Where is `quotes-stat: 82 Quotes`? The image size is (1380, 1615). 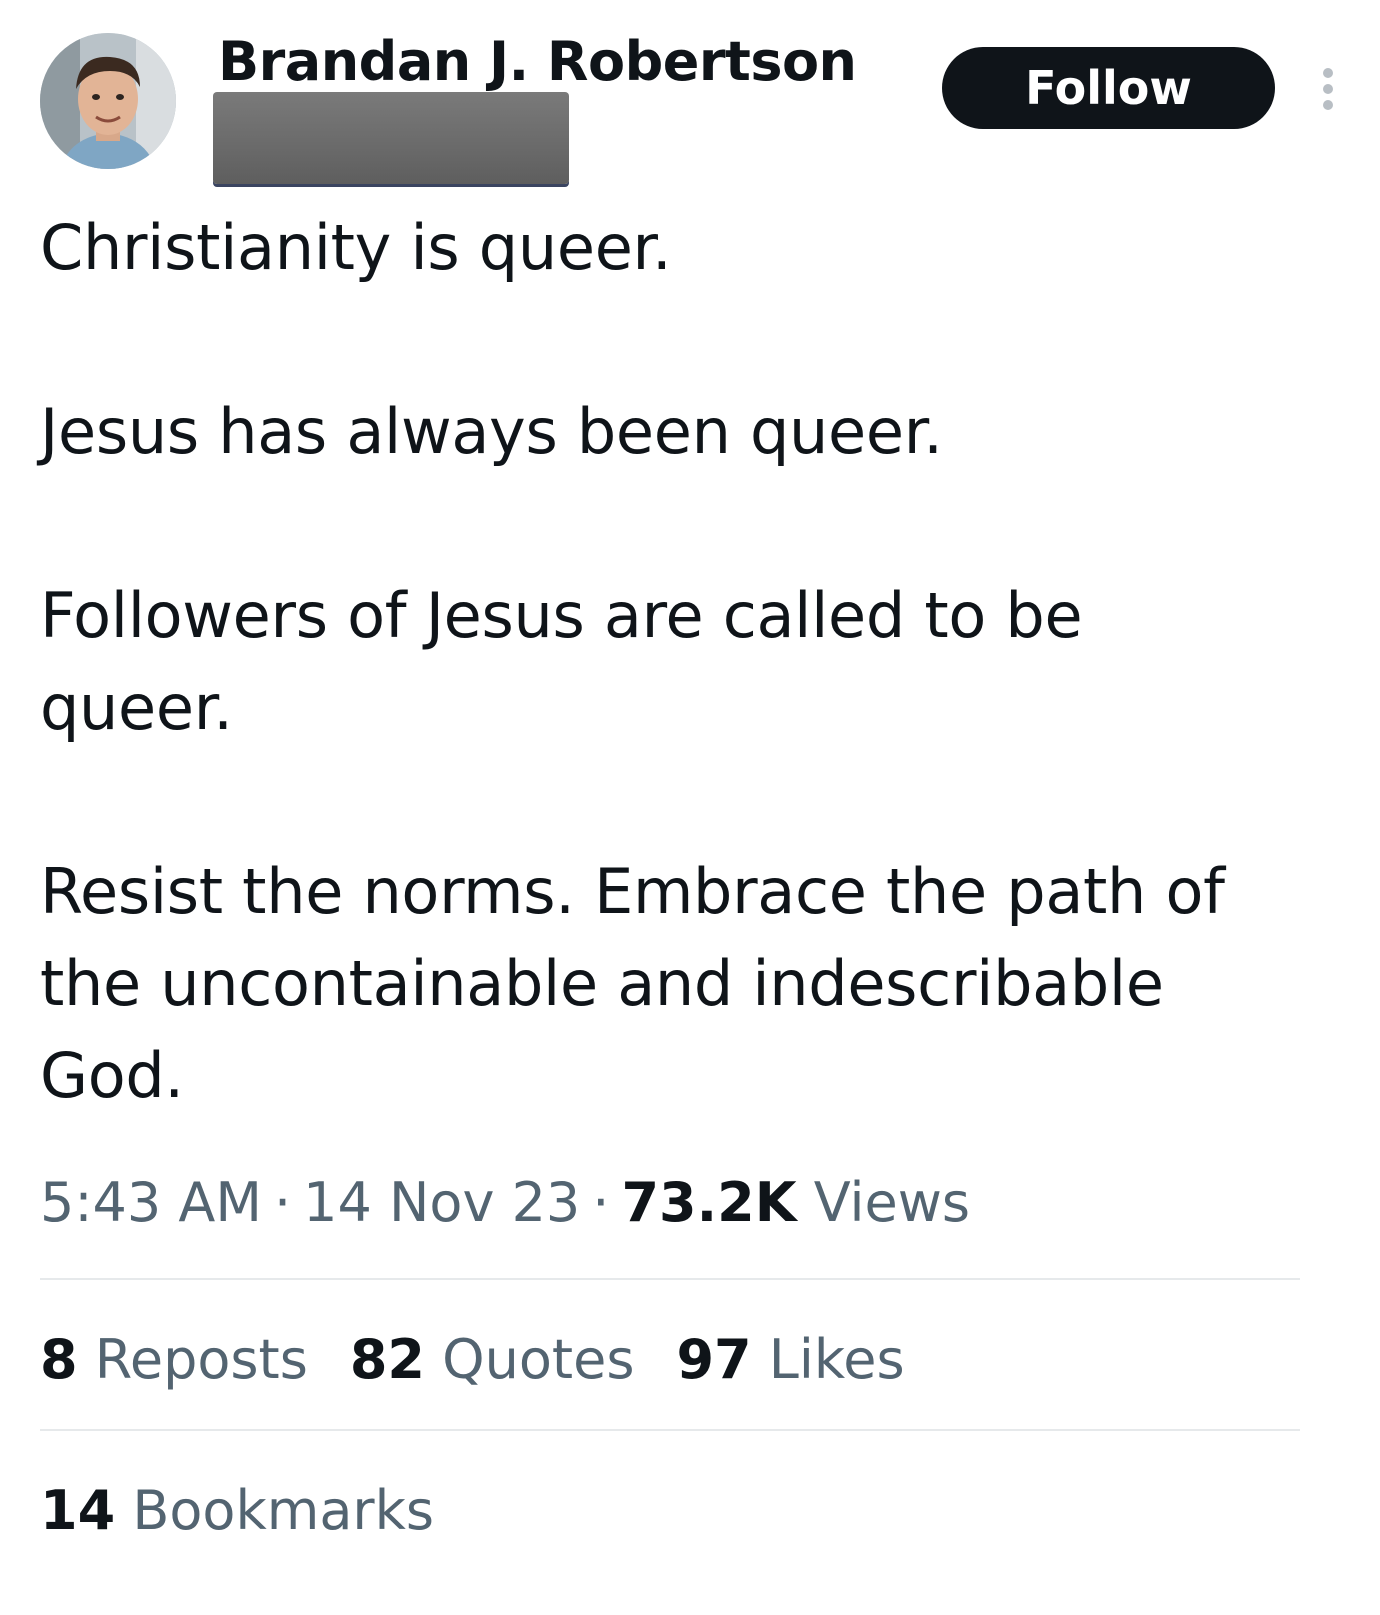 quotes-stat: 82 Quotes is located at coordinates (492, 1360).